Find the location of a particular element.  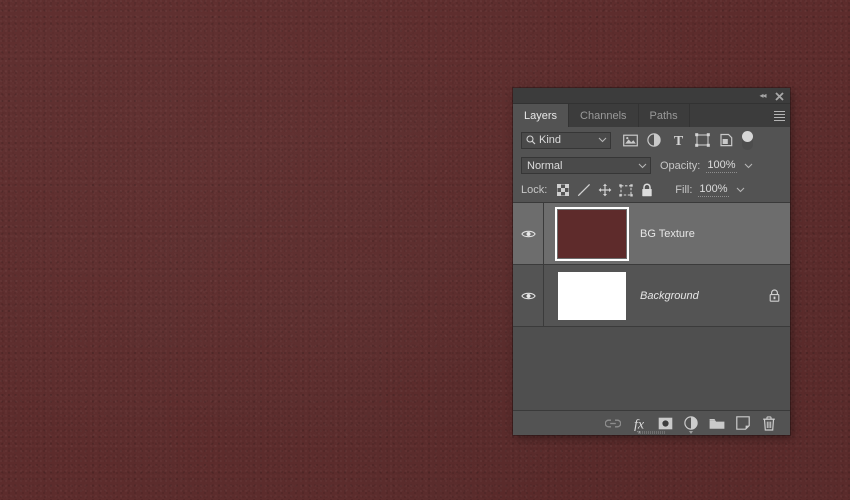

type-layer-filter-icon: T is located at coordinates (678, 140).